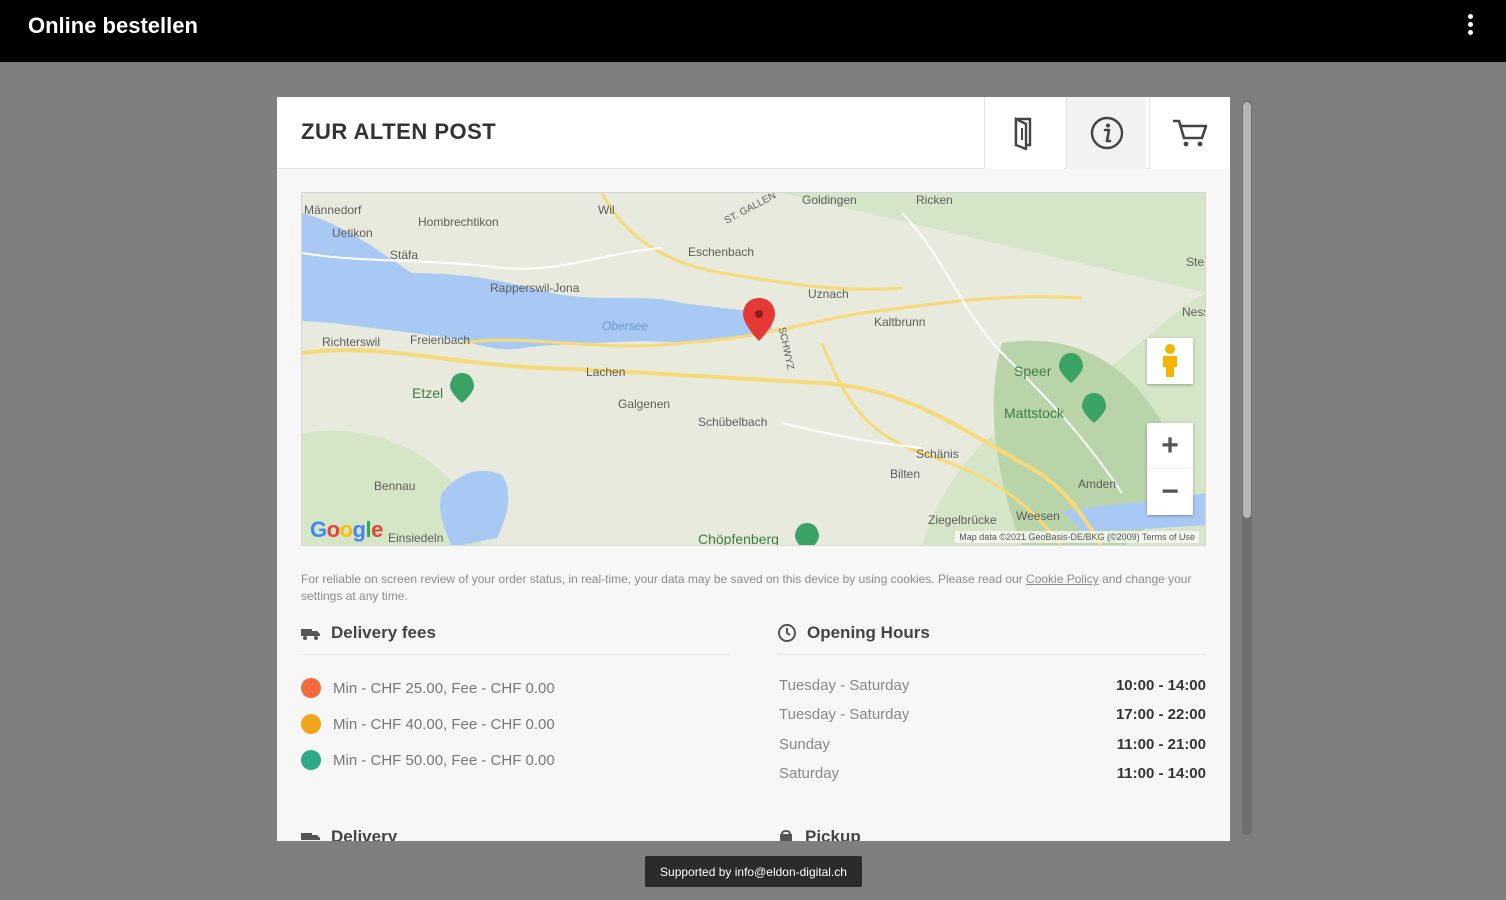 The height and width of the screenshot is (900, 1506). Describe the element at coordinates (535, 288) in the screenshot. I see `map-label: Rapperswil-Jona` at that location.